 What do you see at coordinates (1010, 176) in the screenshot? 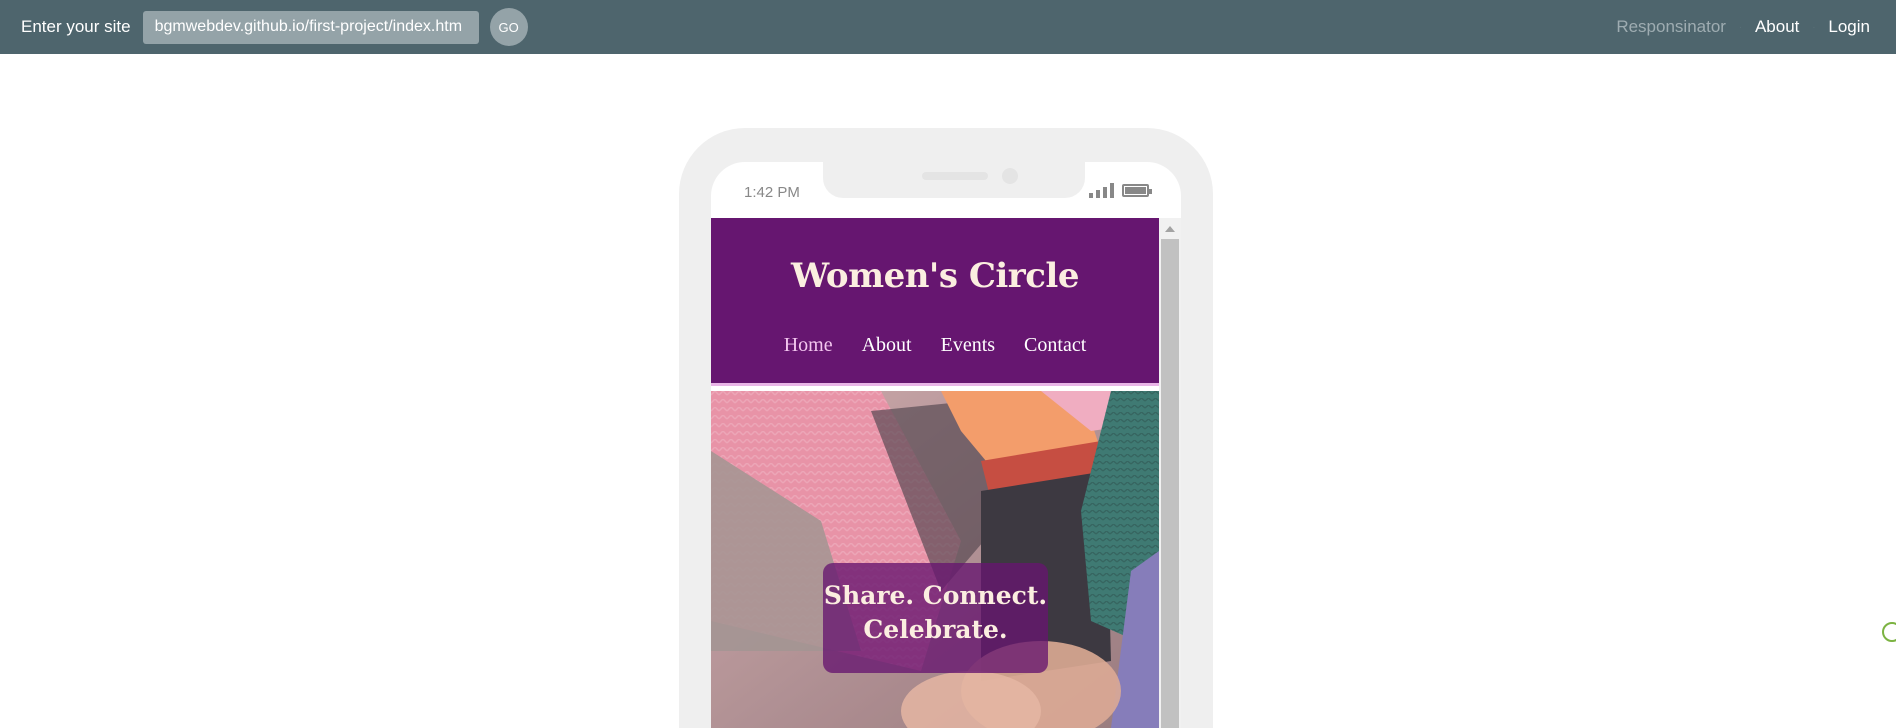
I see `camera-icon` at bounding box center [1010, 176].